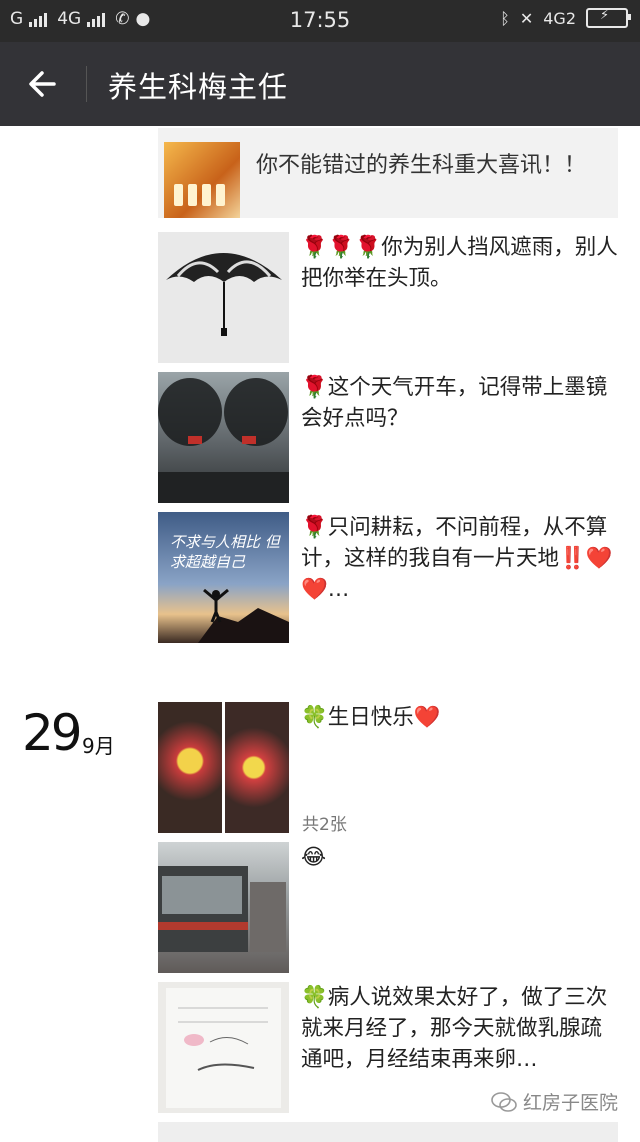 The image size is (640, 1142). I want to click on watermark: 红房子医院, so click(554, 1101).